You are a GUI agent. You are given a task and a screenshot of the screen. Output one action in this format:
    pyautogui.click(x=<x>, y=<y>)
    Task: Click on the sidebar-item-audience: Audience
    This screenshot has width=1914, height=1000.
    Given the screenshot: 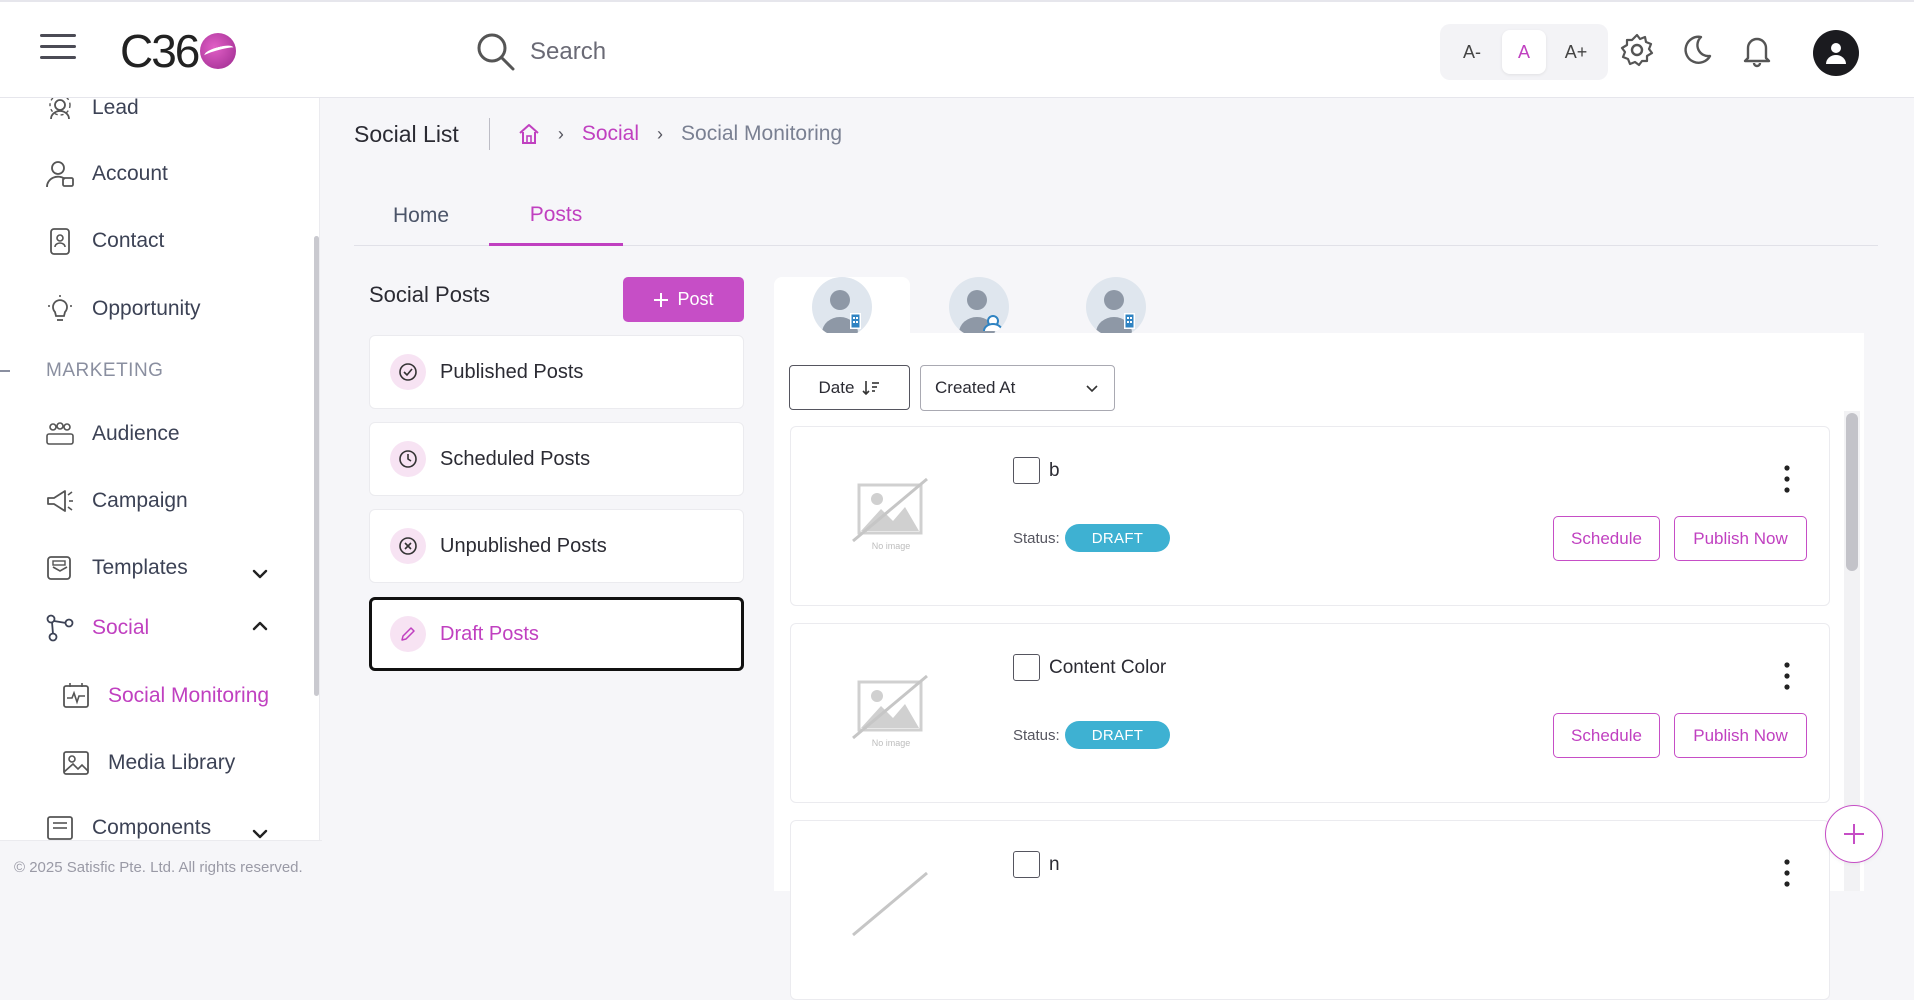 What is the action you would take?
    pyautogui.click(x=112, y=434)
    